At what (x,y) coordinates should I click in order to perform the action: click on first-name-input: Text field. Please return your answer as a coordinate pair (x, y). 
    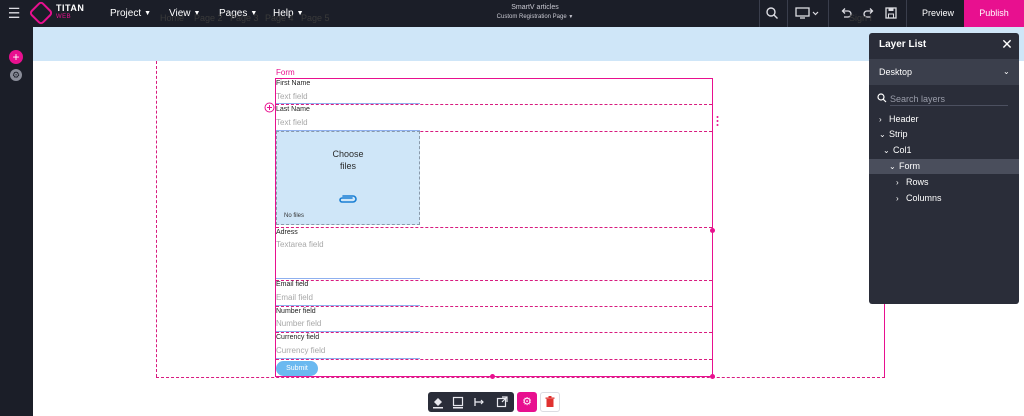
    Looking at the image, I should click on (292, 97).